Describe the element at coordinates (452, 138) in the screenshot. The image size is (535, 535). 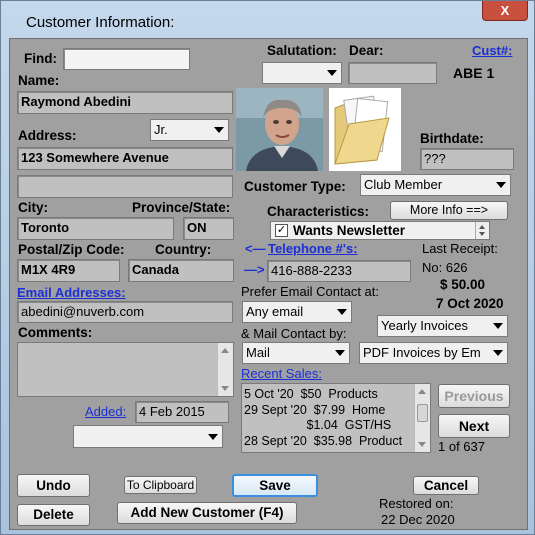
I see `birthdate-label: Birthdate:` at that location.